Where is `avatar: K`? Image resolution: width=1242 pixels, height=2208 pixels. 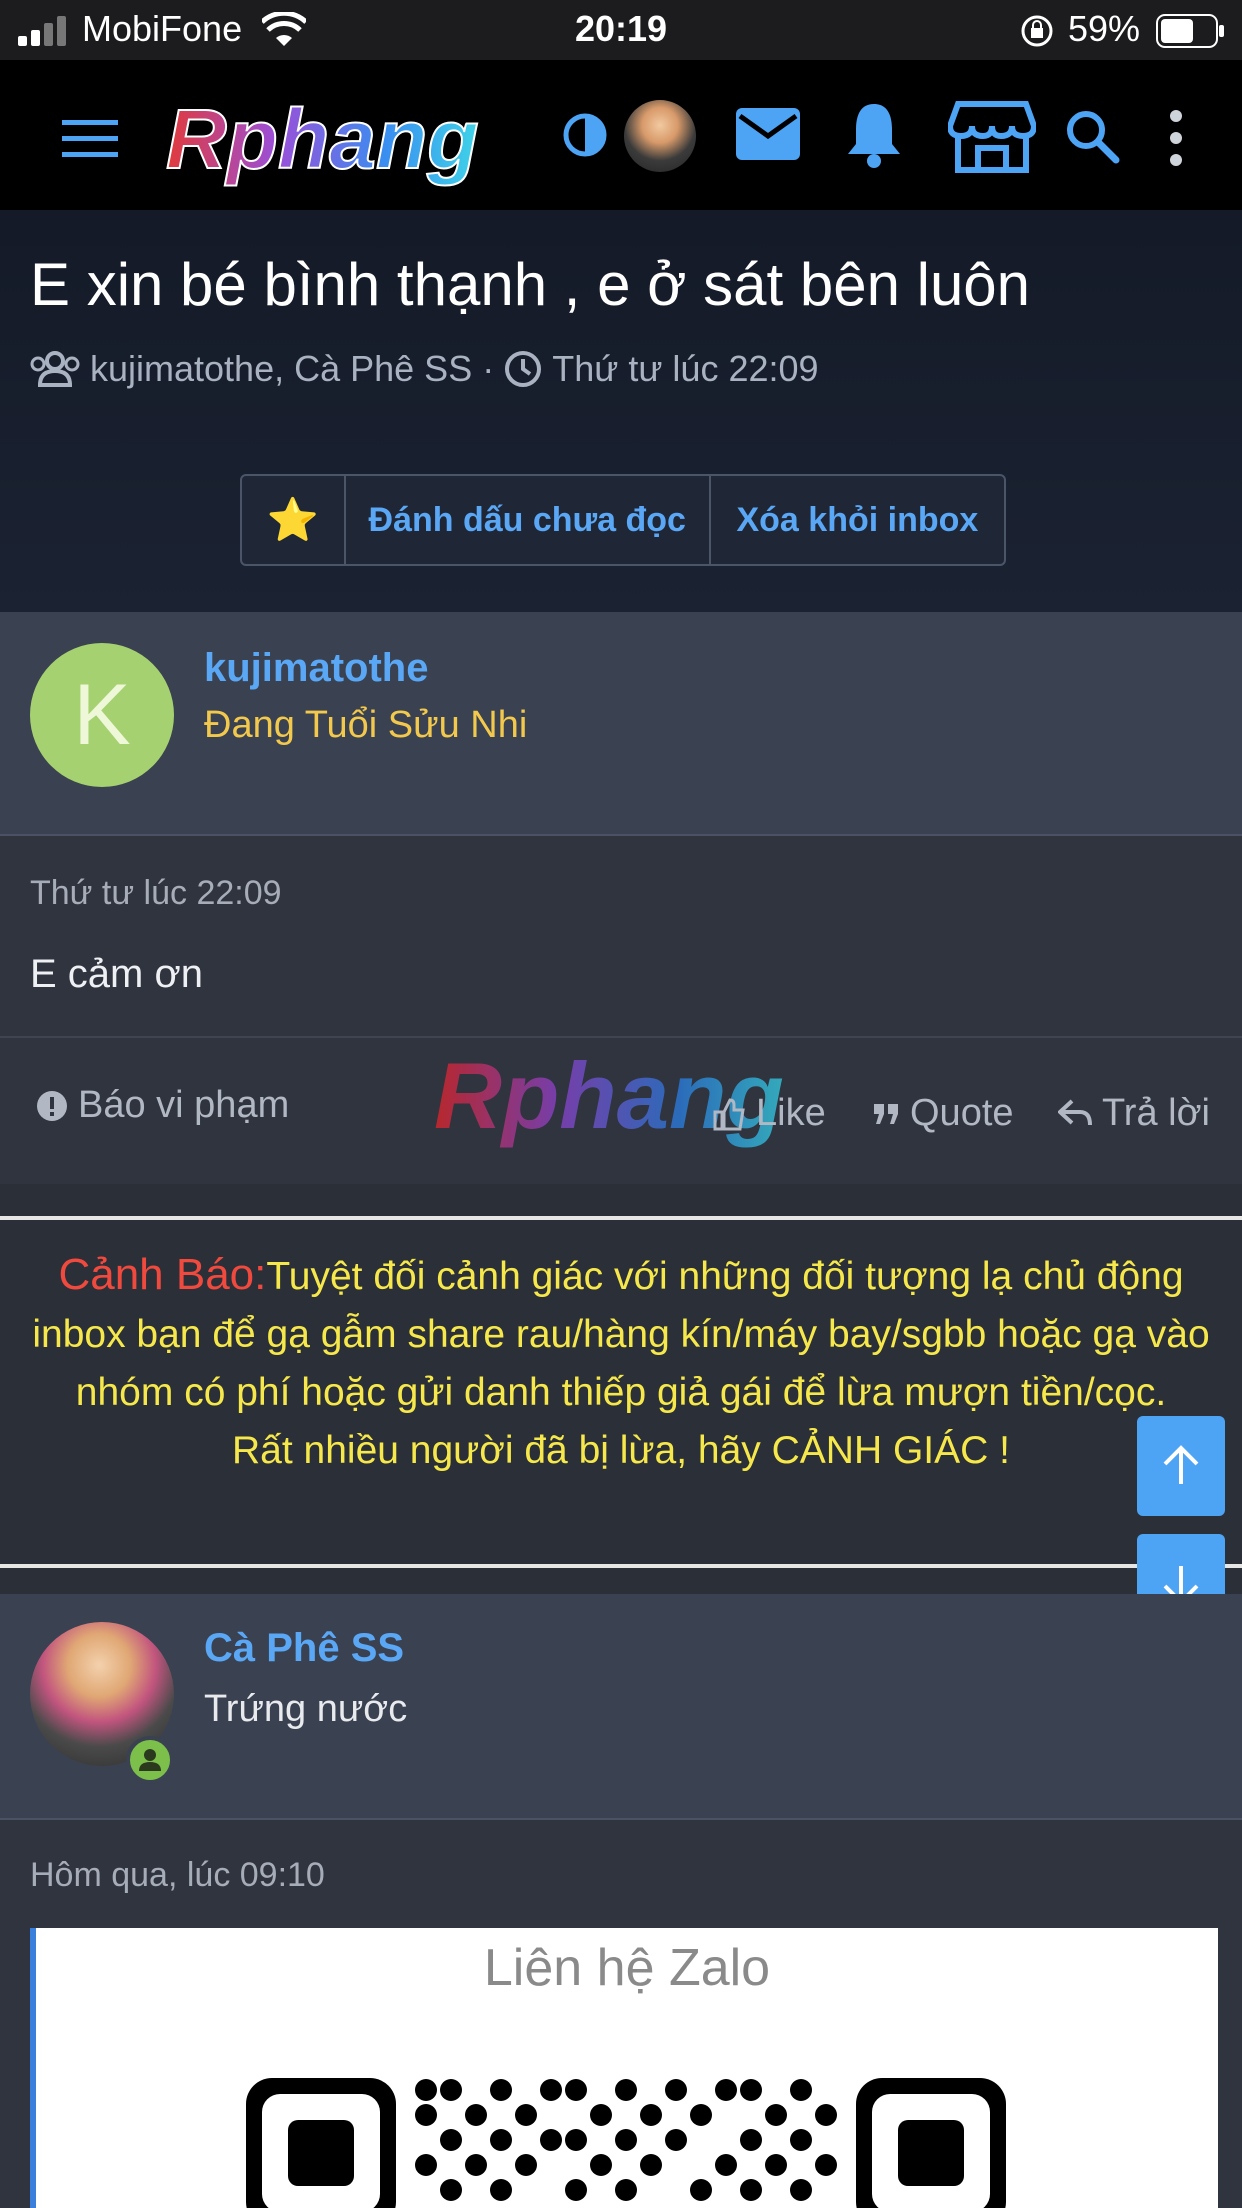
avatar: K is located at coordinates (102, 715).